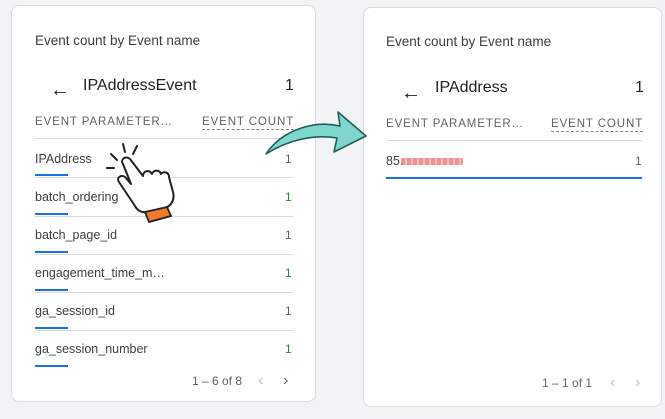  Describe the element at coordinates (140, 183) in the screenshot. I see `pointing-hand-icon` at that location.